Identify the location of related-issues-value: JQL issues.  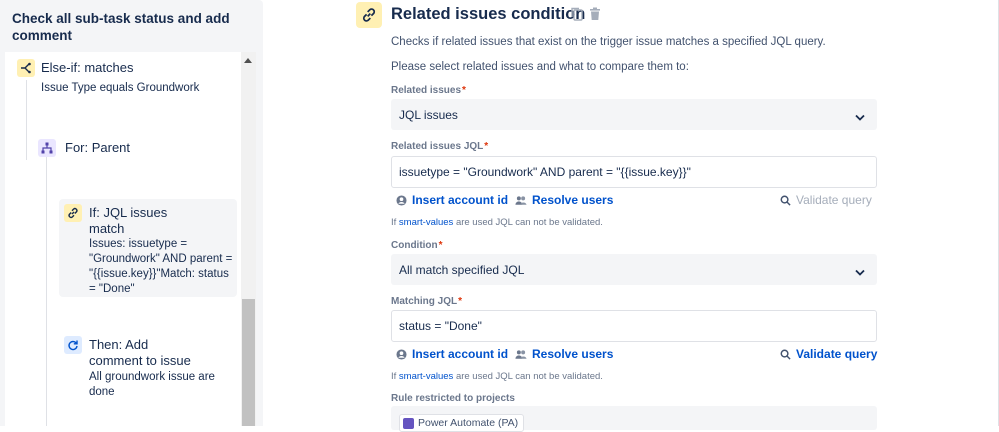
(428, 114).